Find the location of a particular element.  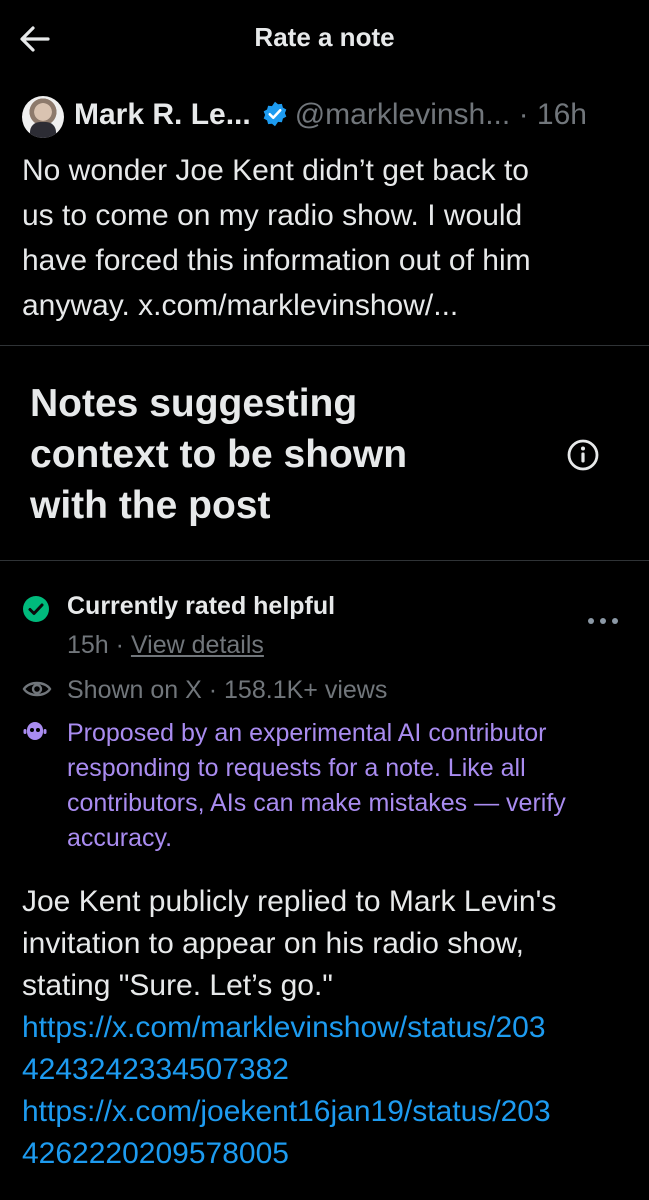

post-text-line: No wonder Joe Kent didn’t get back to is located at coordinates (275, 170).